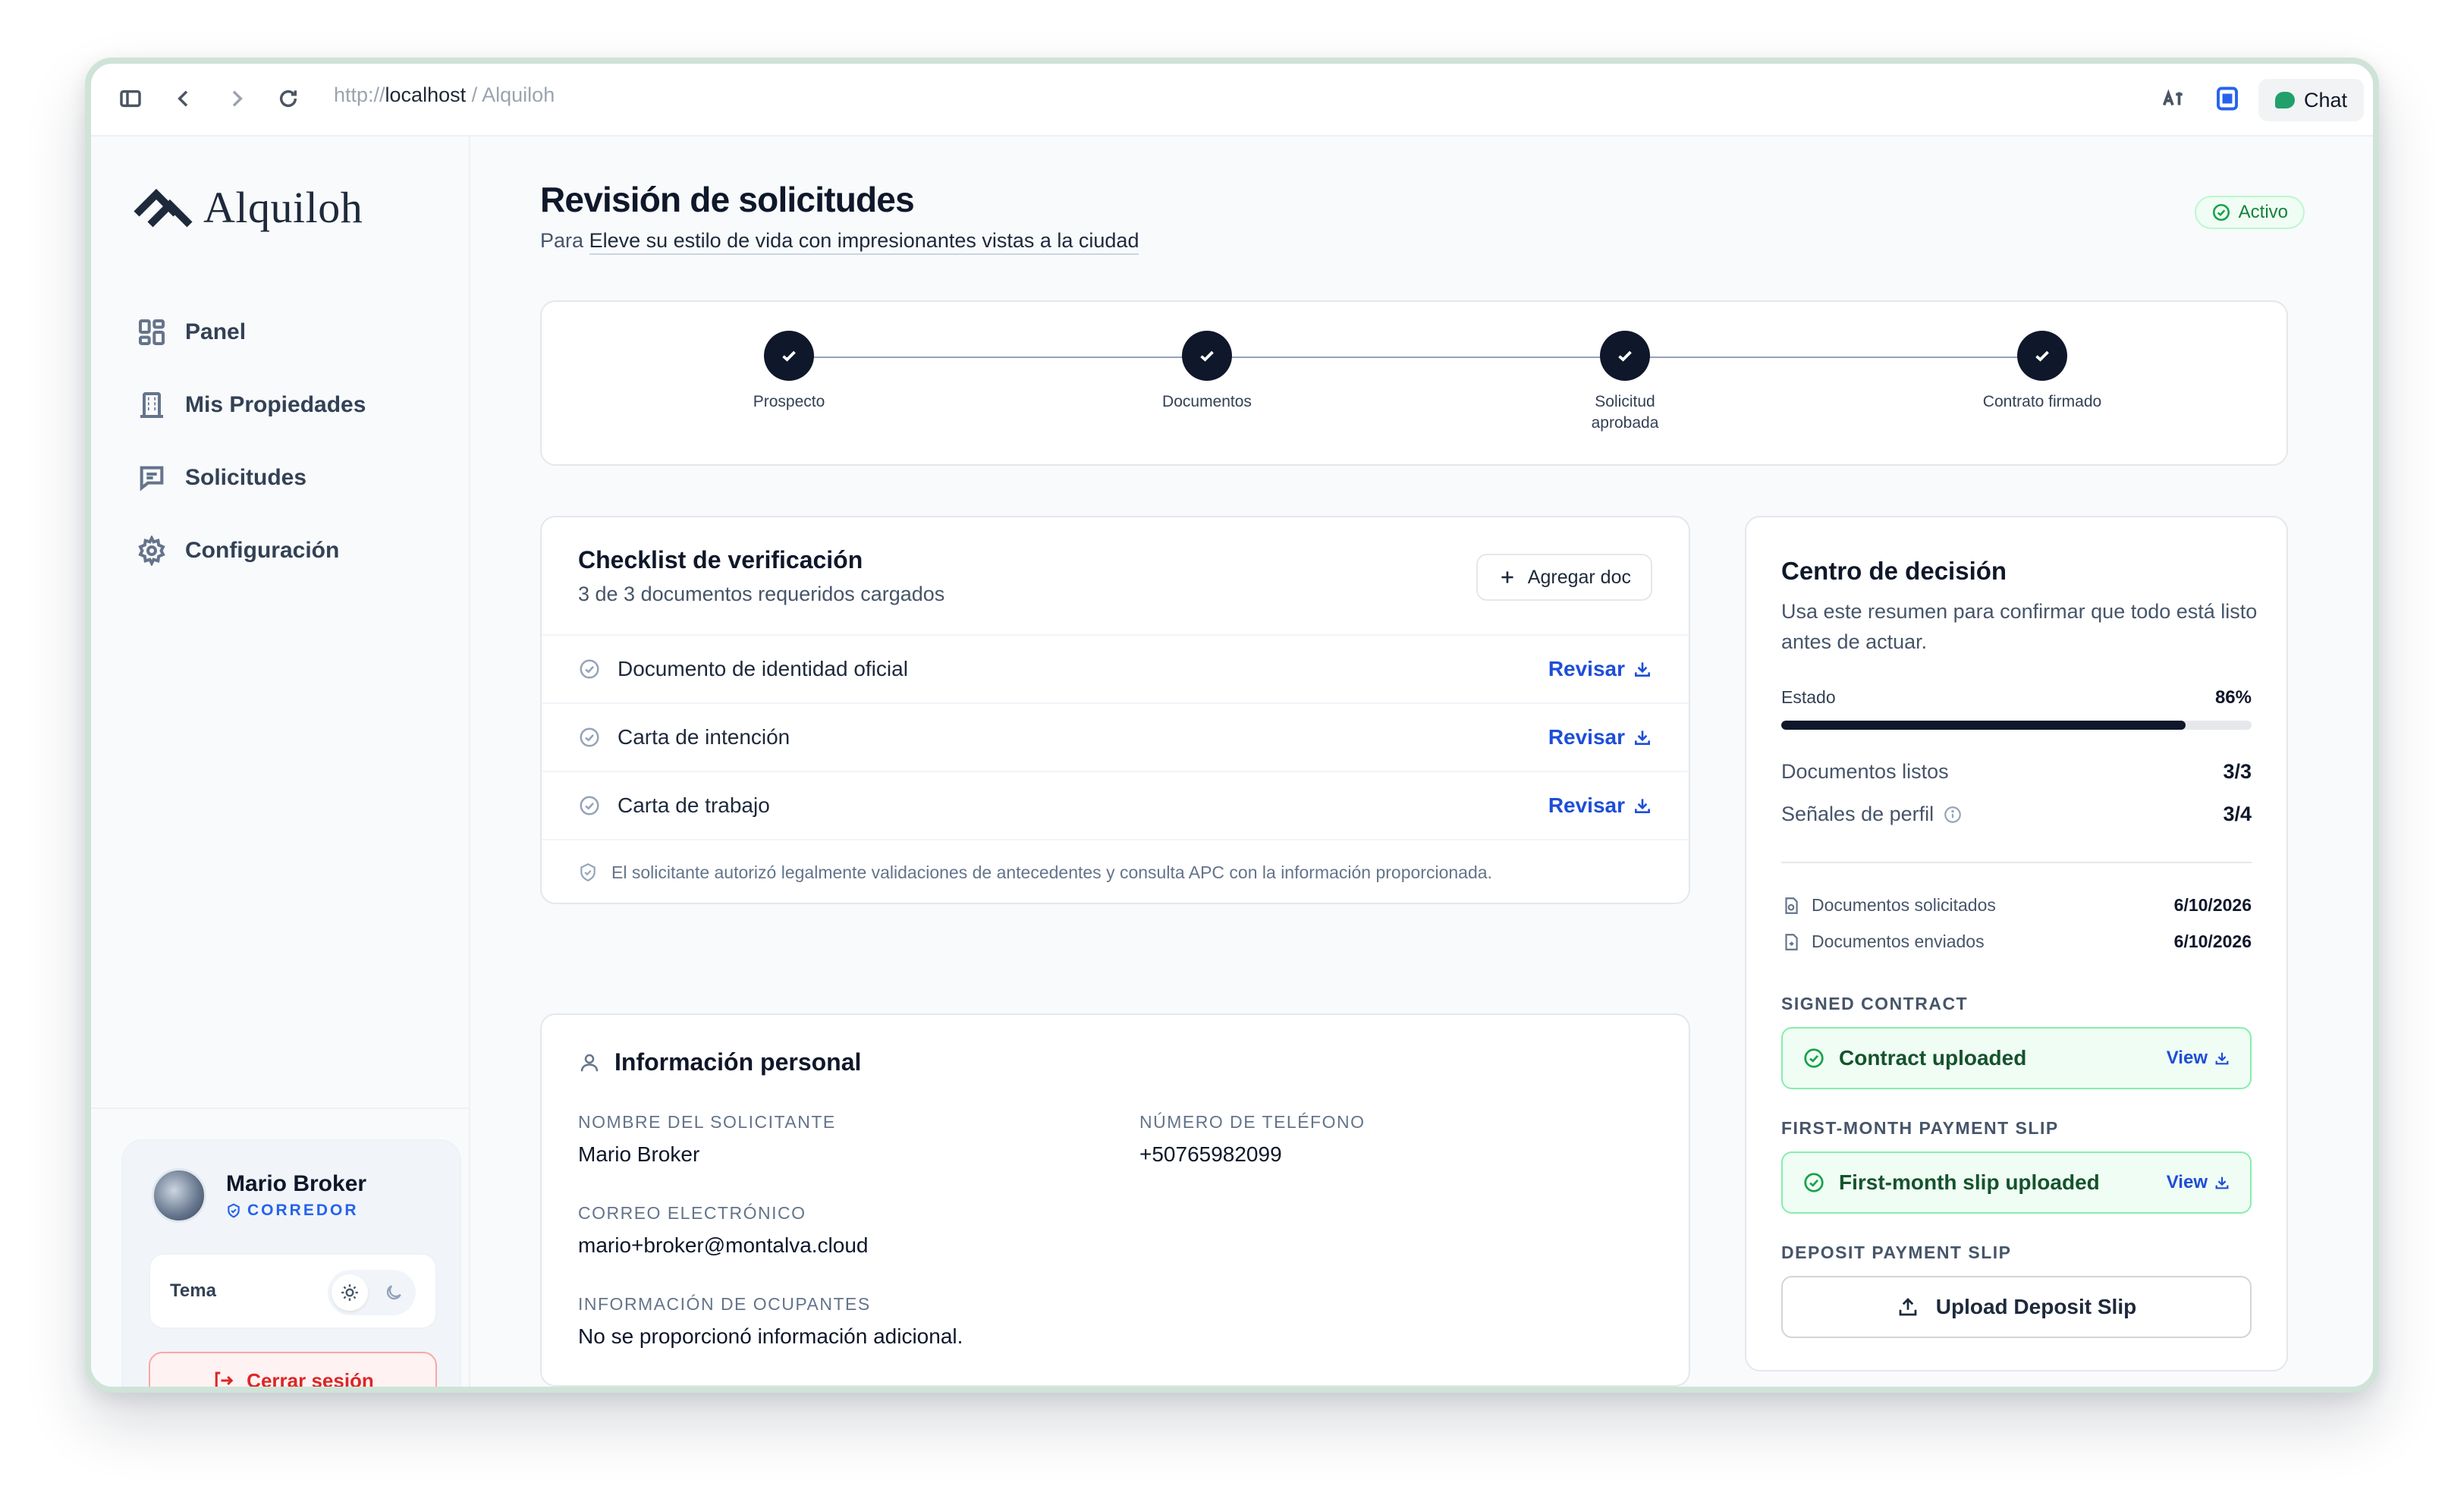 This screenshot has width=2464, height=1508. What do you see at coordinates (236, 98) in the screenshot?
I see `forward-icon` at bounding box center [236, 98].